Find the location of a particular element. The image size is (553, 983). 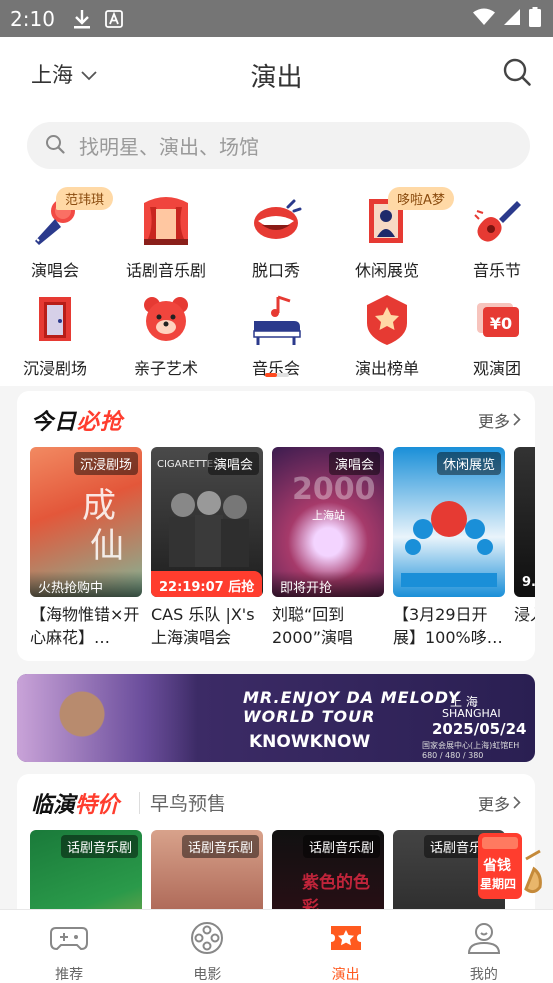

banner-venue: 国家会展中心(上海)虹馆EH 680 / 480 / 380 is located at coordinates (471, 750).